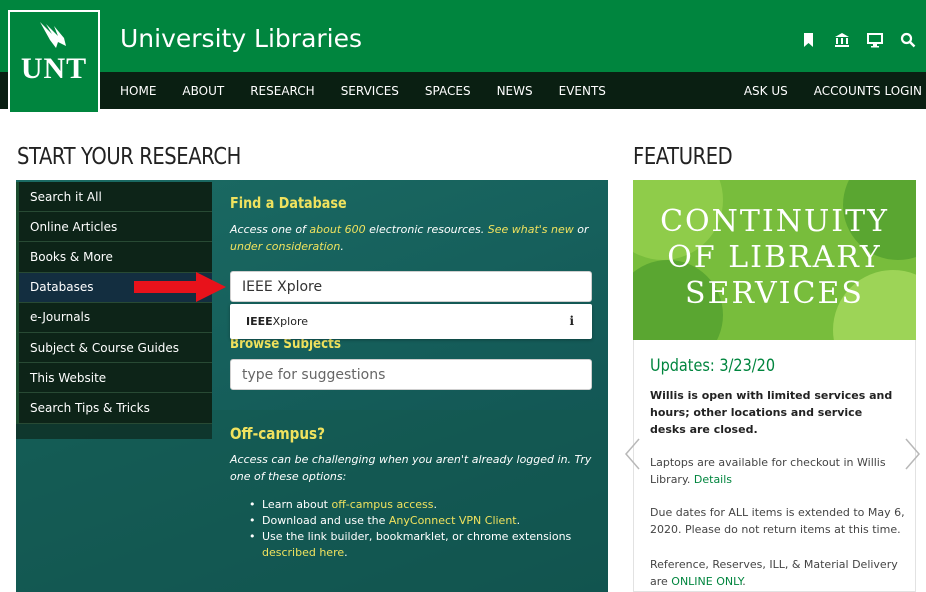 Image resolution: width=926 pixels, height=592 pixels. What do you see at coordinates (515, 91) in the screenshot?
I see `nav-news: NEWS` at bounding box center [515, 91].